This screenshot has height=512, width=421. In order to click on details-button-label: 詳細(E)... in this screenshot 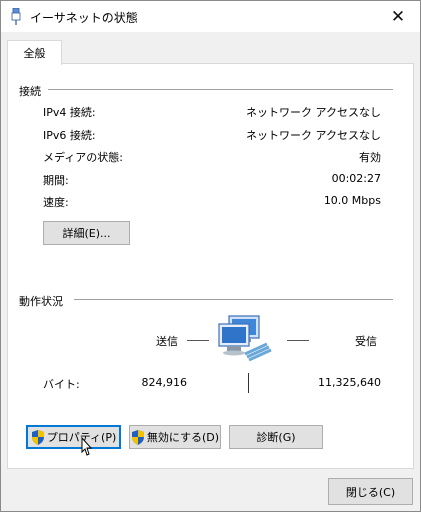, I will do `click(86, 233)`.